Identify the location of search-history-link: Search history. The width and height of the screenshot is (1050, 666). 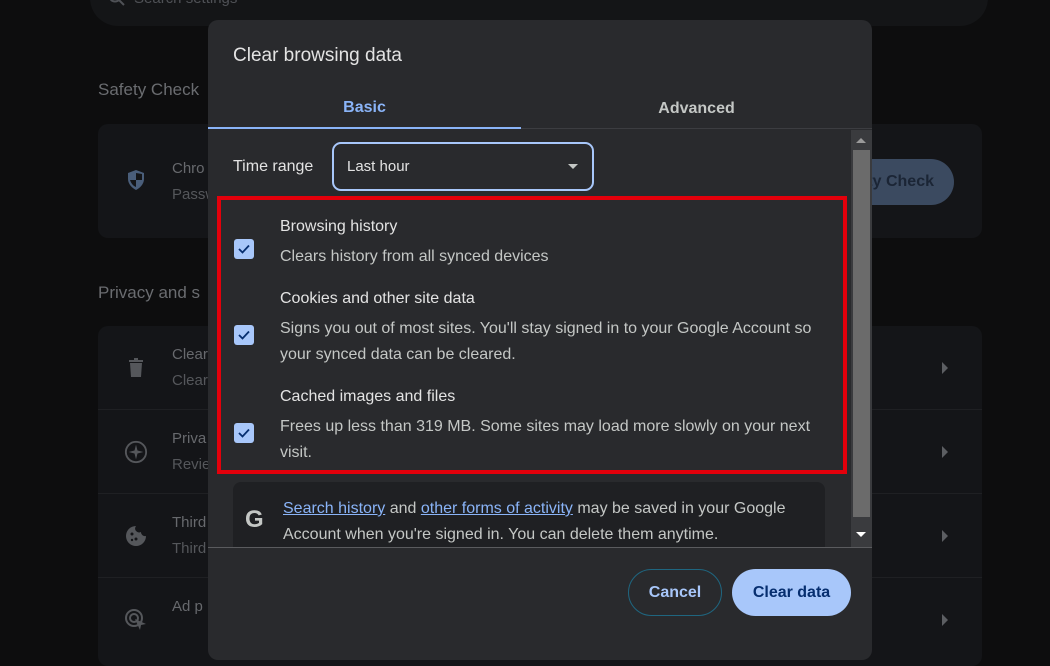
(334, 508).